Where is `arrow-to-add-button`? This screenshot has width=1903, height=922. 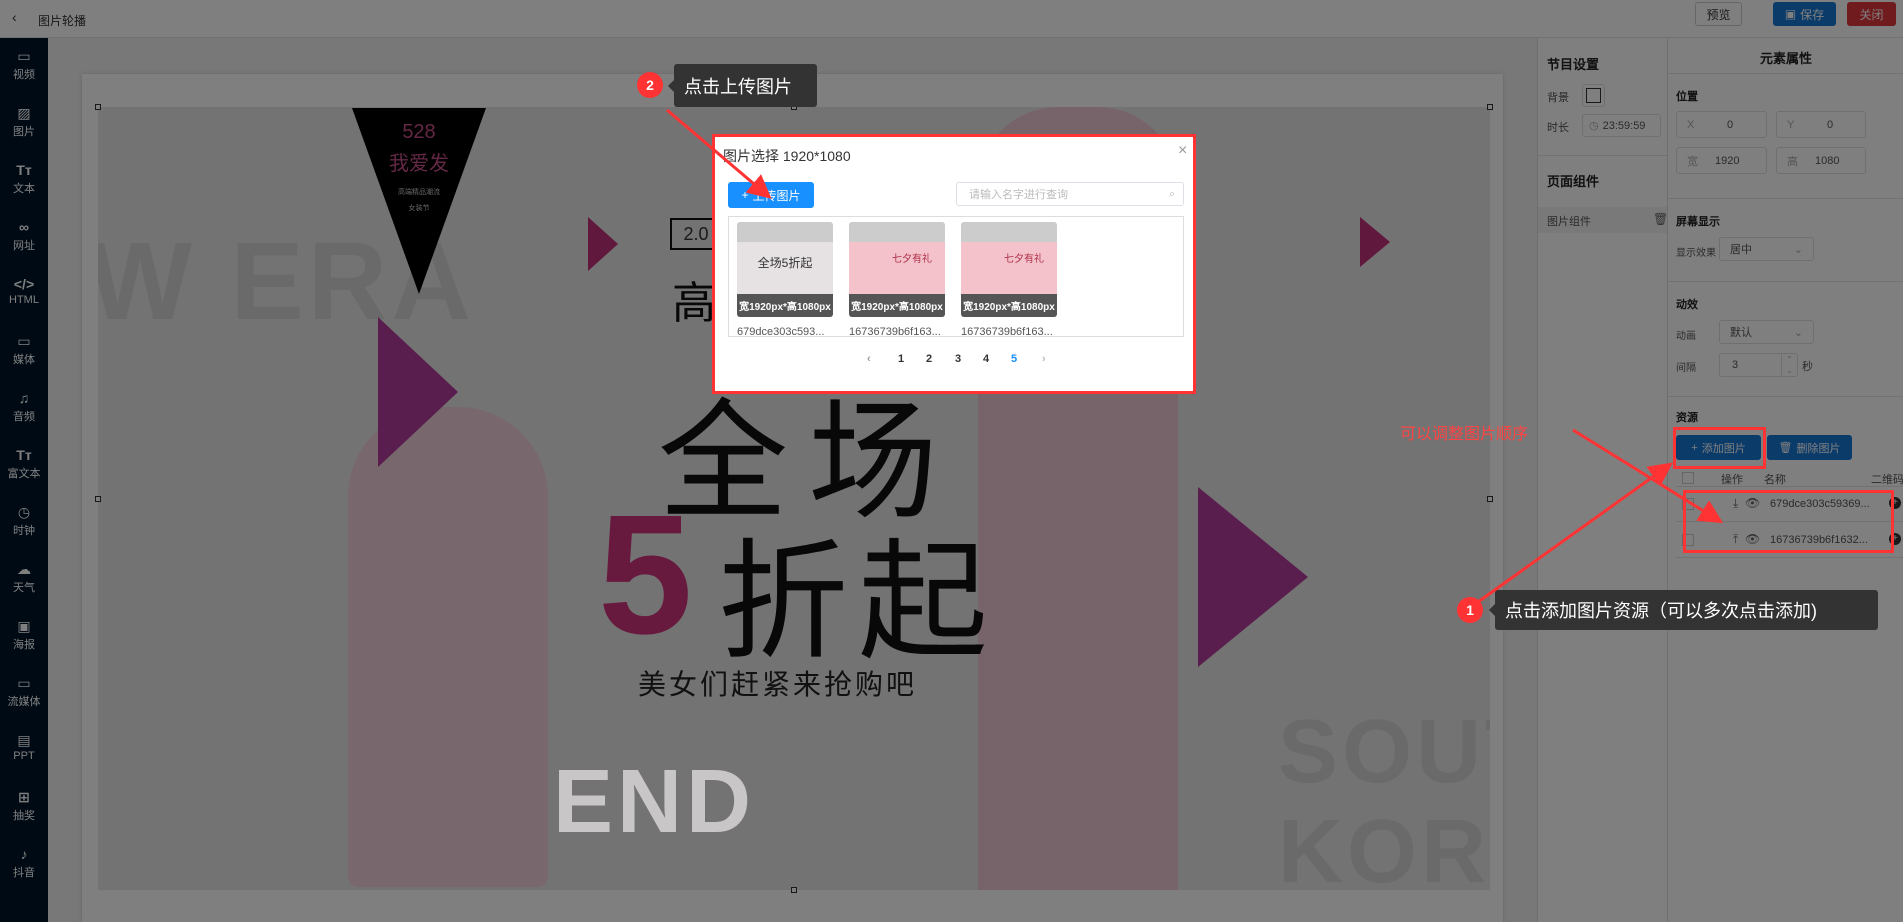 arrow-to-add-button is located at coordinates (1575, 533).